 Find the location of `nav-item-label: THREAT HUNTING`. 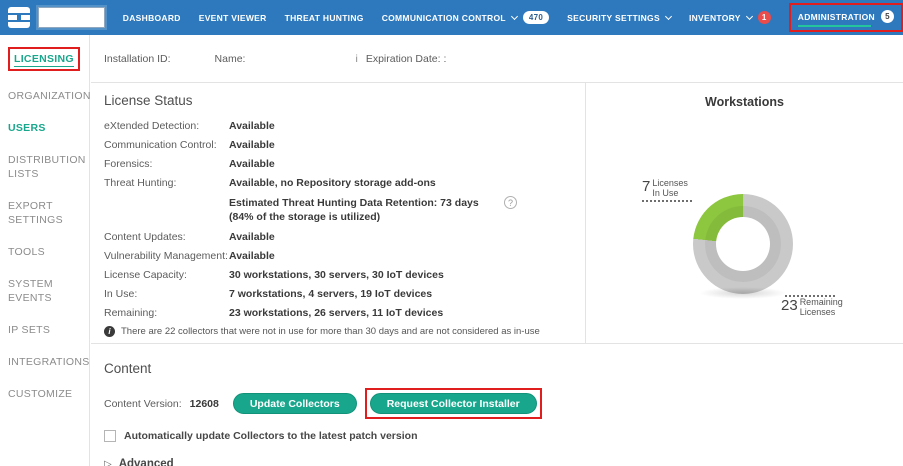

nav-item-label: THREAT HUNTING is located at coordinates (324, 17).